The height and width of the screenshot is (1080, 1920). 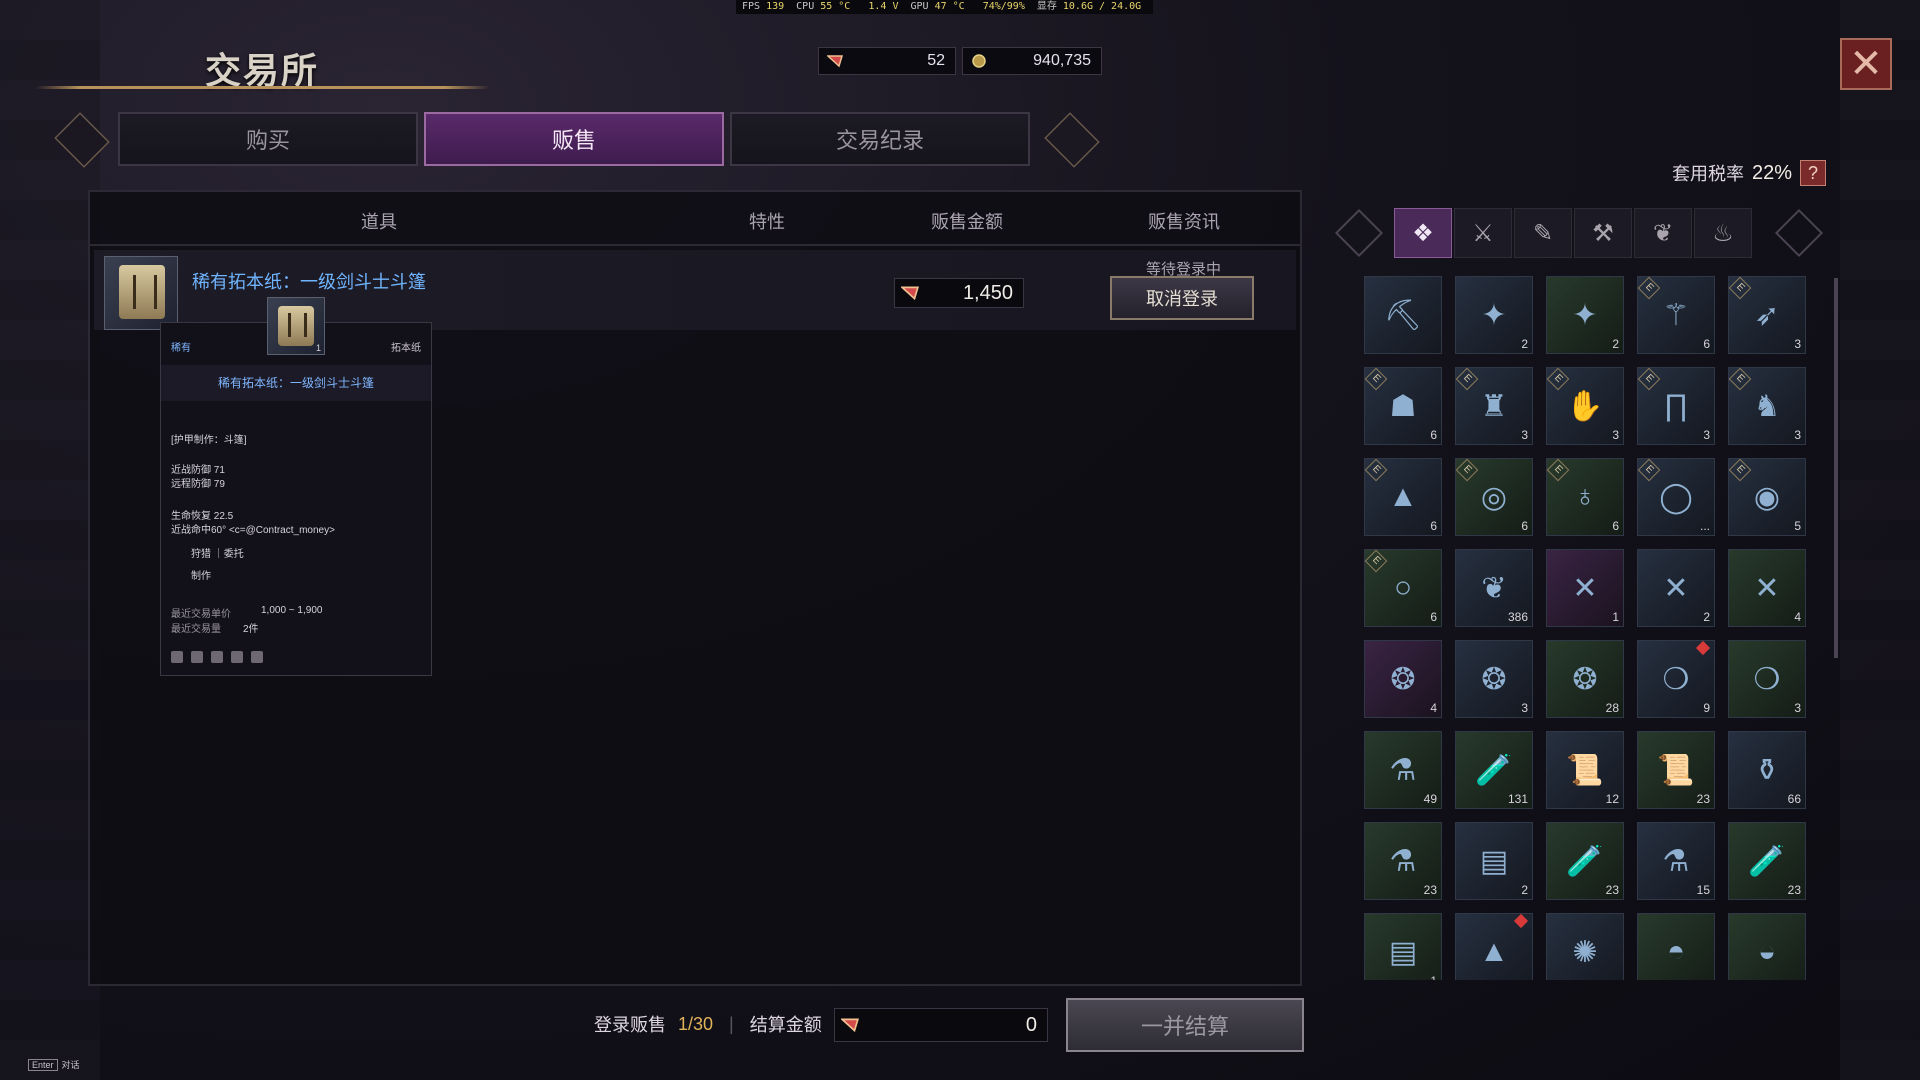 I want to click on scroll-icon: 📜, so click(x=1676, y=770).